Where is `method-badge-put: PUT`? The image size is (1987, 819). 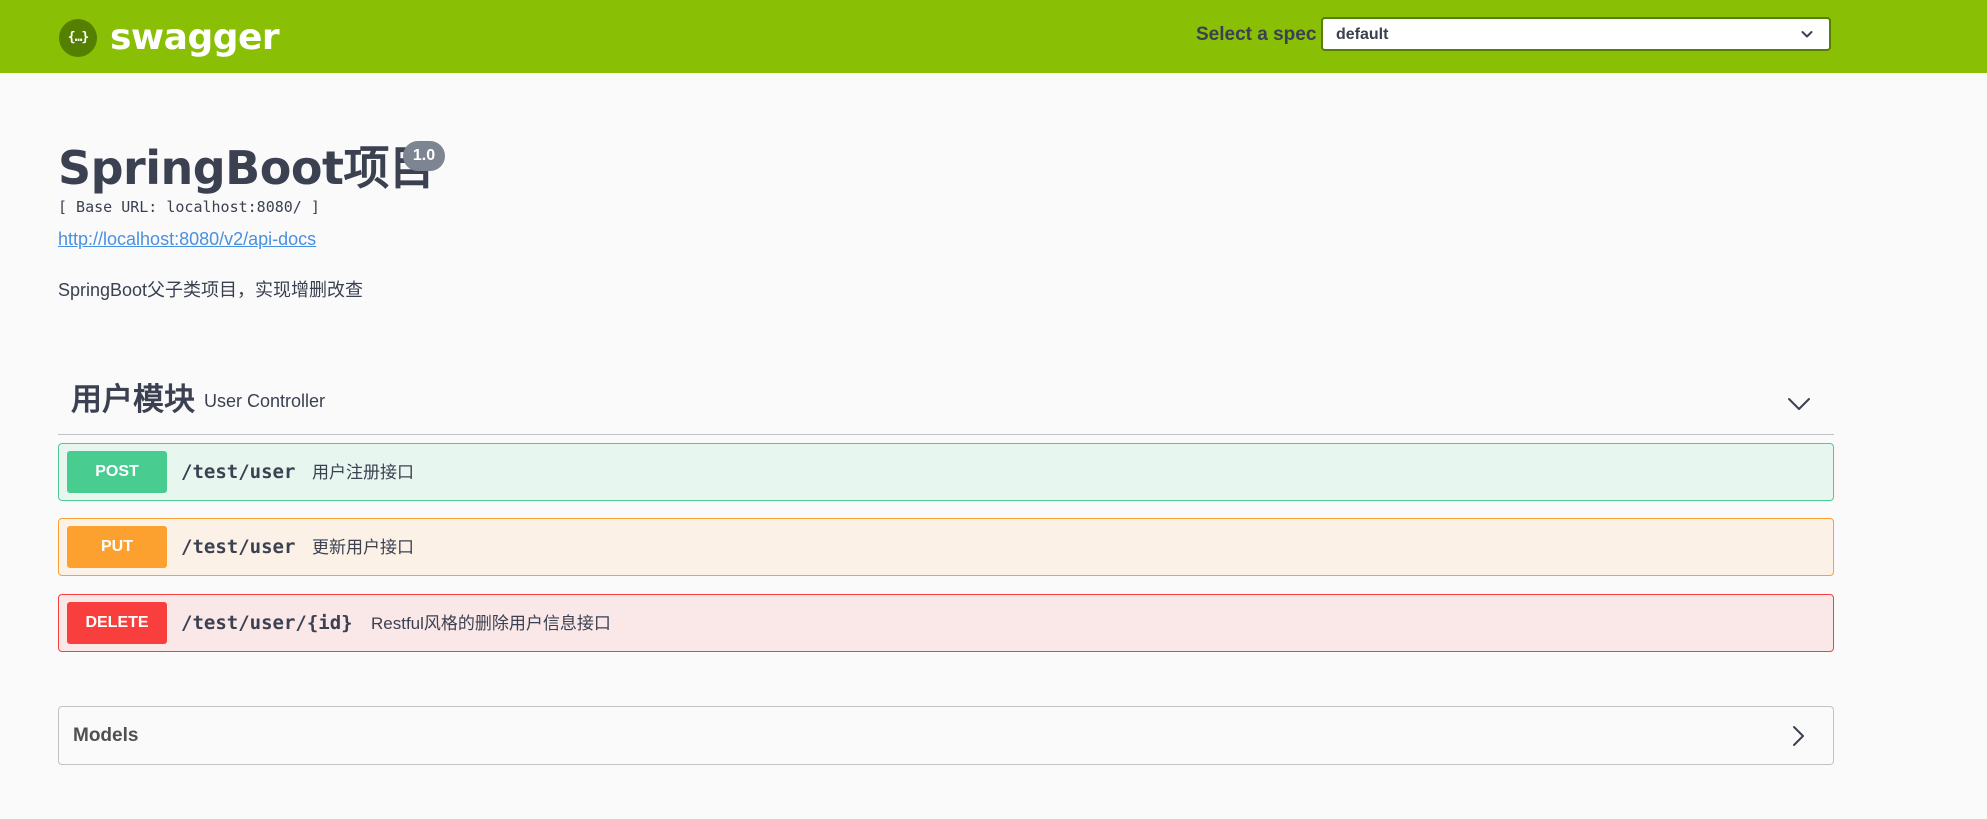
method-badge-put: PUT is located at coordinates (117, 547).